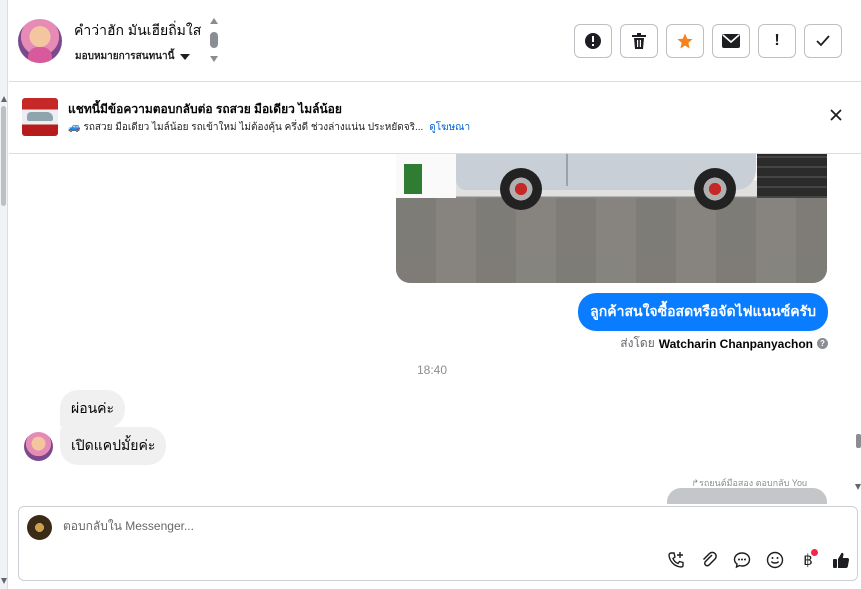  Describe the element at coordinates (775, 560) in the screenshot. I see `emoji-icon` at that location.